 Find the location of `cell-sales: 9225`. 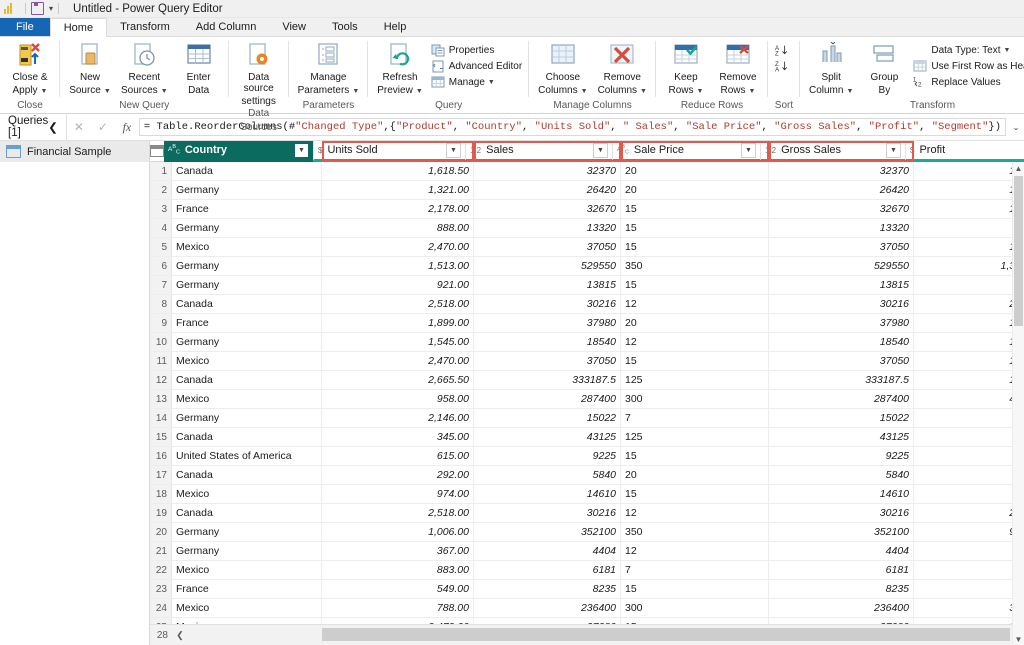

cell-sales: 9225 is located at coordinates (547, 456).